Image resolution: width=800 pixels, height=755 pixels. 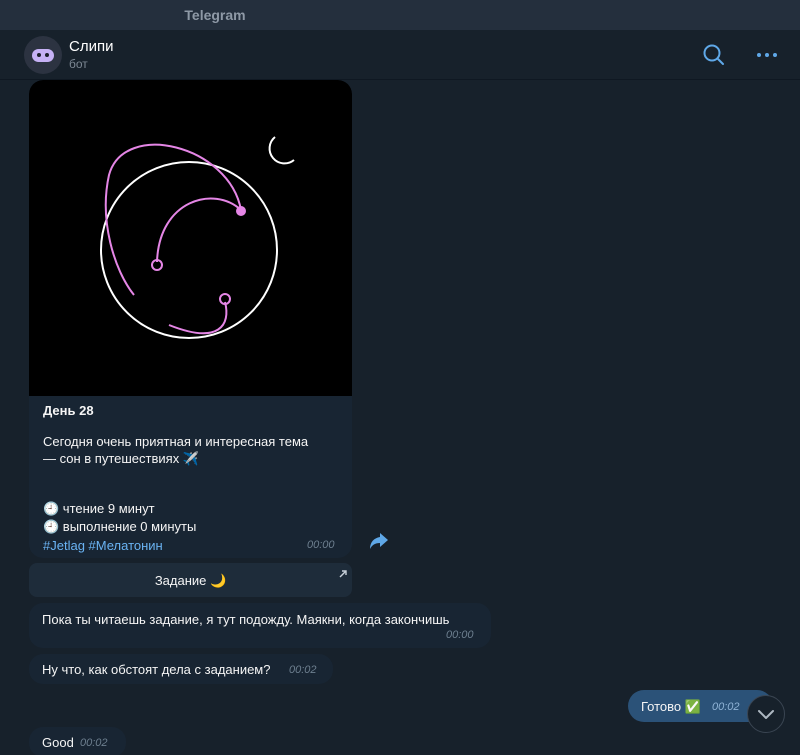 What do you see at coordinates (400, 55) in the screenshot?
I see `chat-header: Слипи бот` at bounding box center [400, 55].